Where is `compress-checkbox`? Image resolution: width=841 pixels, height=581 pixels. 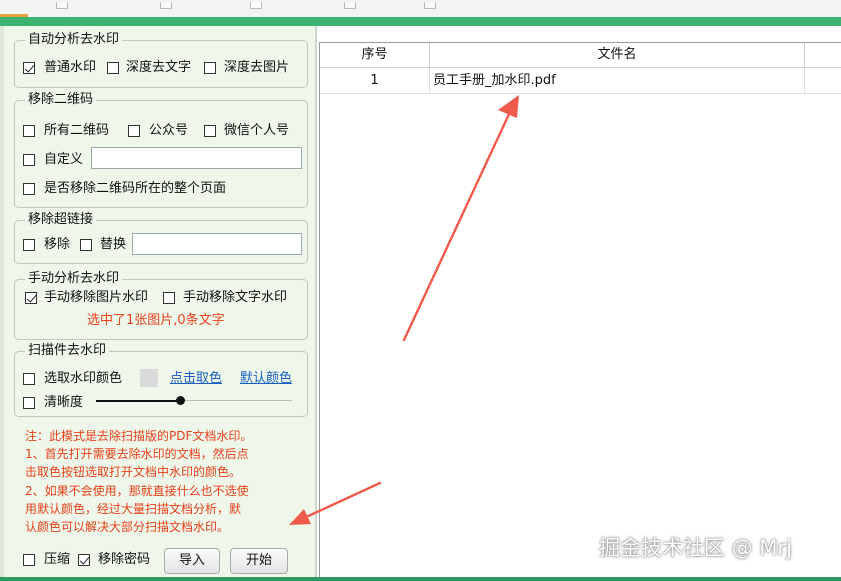 compress-checkbox is located at coordinates (29, 560).